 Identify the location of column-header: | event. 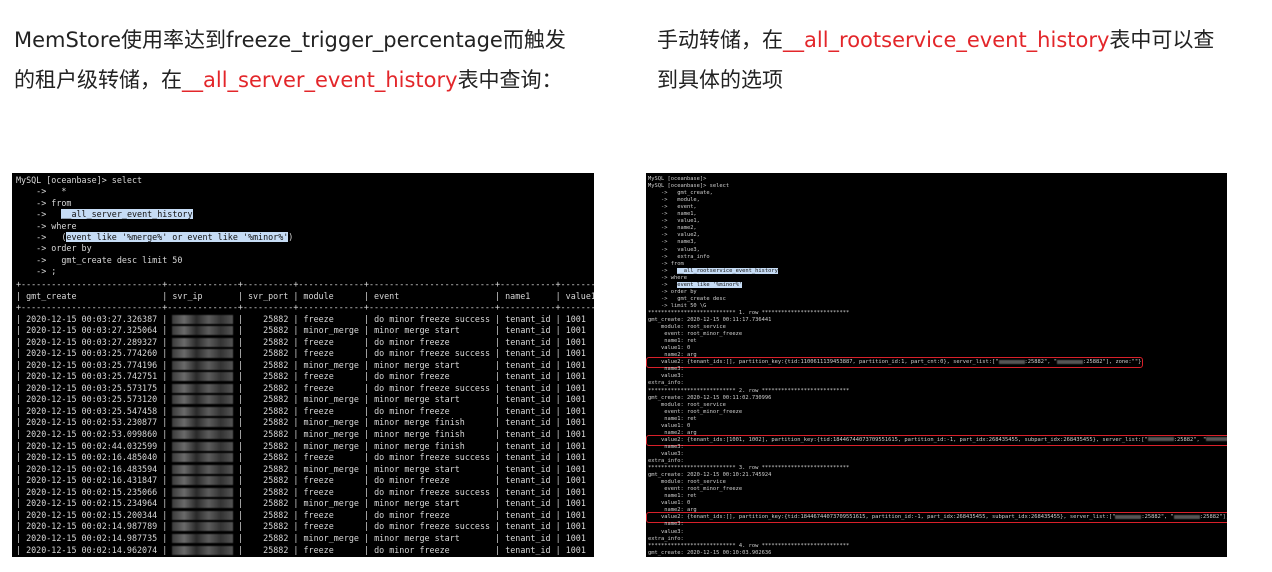
(429, 295).